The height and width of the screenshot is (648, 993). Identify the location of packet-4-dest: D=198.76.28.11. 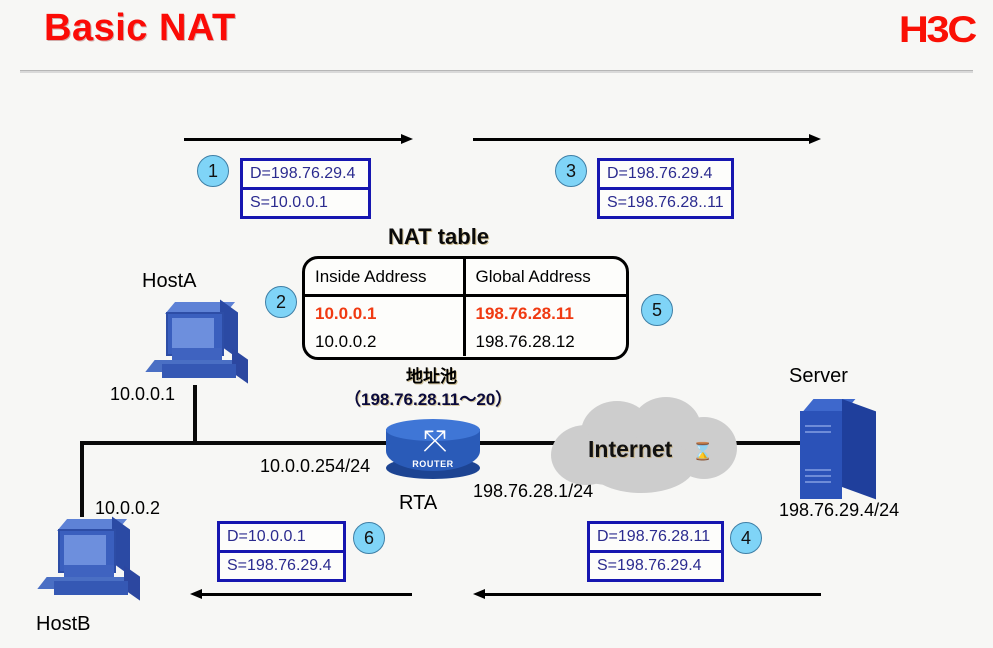
(655, 538).